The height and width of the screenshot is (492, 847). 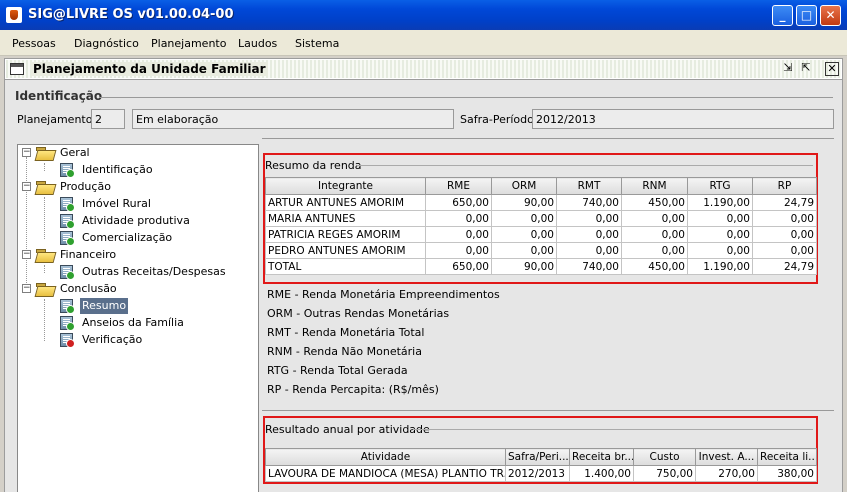 What do you see at coordinates (257, 43) in the screenshot?
I see `menu-laudos: Laudos` at bounding box center [257, 43].